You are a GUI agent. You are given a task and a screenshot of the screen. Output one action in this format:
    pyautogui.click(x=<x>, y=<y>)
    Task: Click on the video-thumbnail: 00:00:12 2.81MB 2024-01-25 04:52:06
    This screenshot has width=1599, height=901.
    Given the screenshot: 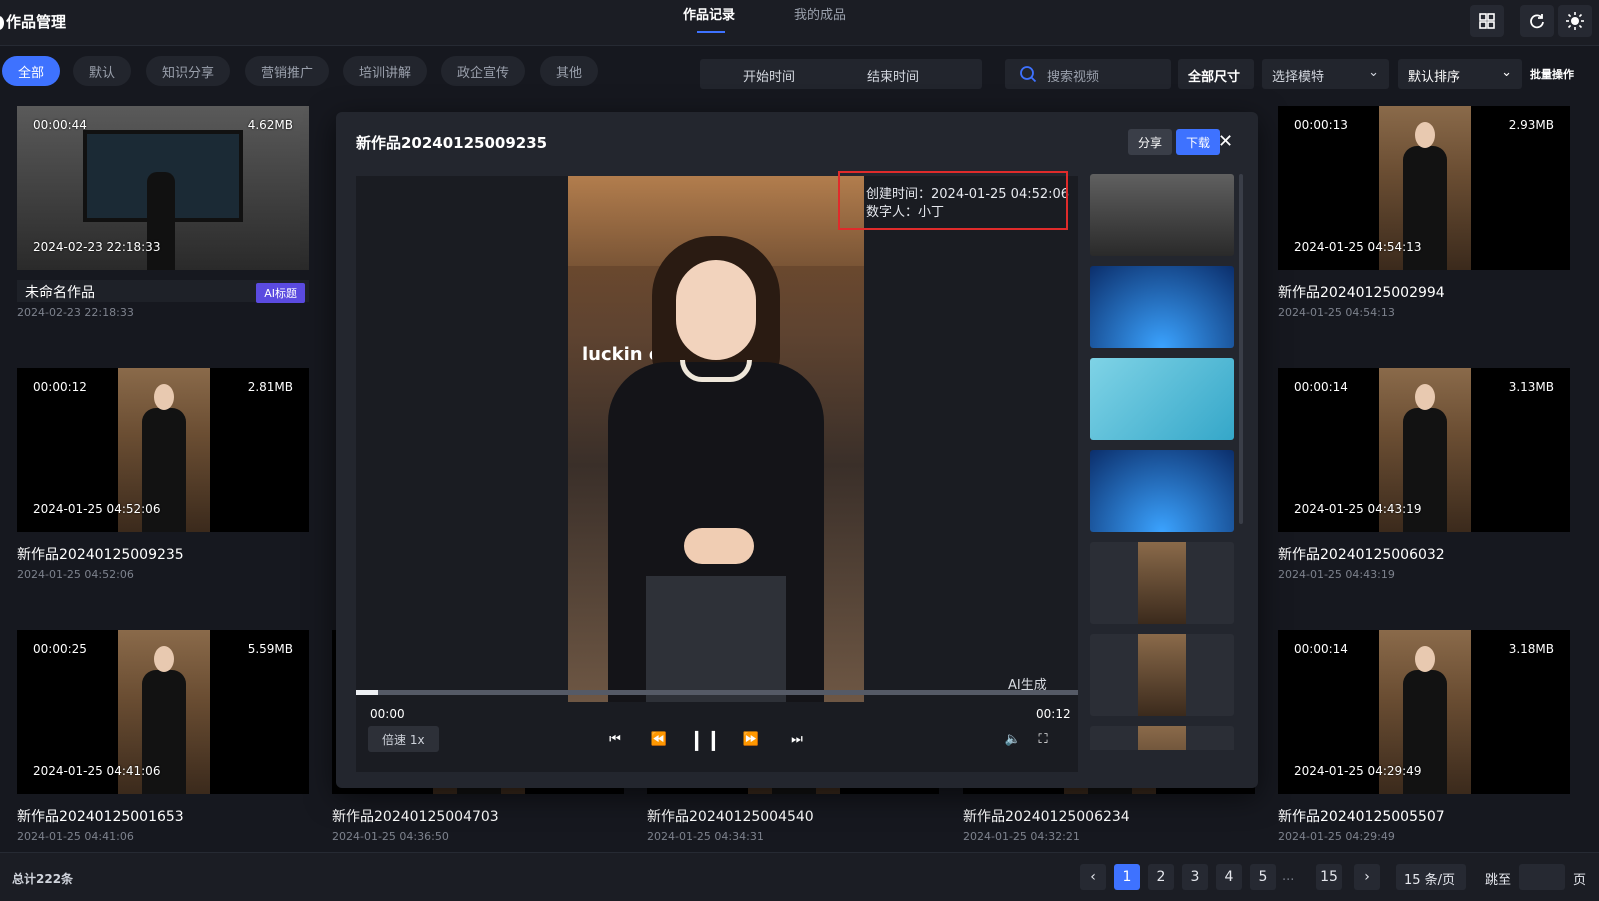 What is the action you would take?
    pyautogui.click(x=163, y=450)
    